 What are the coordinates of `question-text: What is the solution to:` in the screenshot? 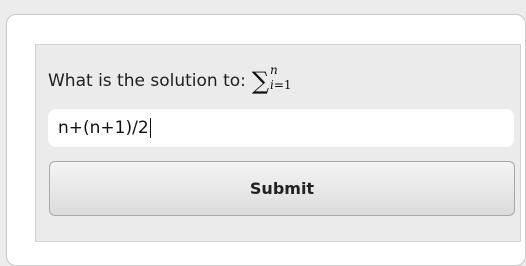 It's located at (147, 81).